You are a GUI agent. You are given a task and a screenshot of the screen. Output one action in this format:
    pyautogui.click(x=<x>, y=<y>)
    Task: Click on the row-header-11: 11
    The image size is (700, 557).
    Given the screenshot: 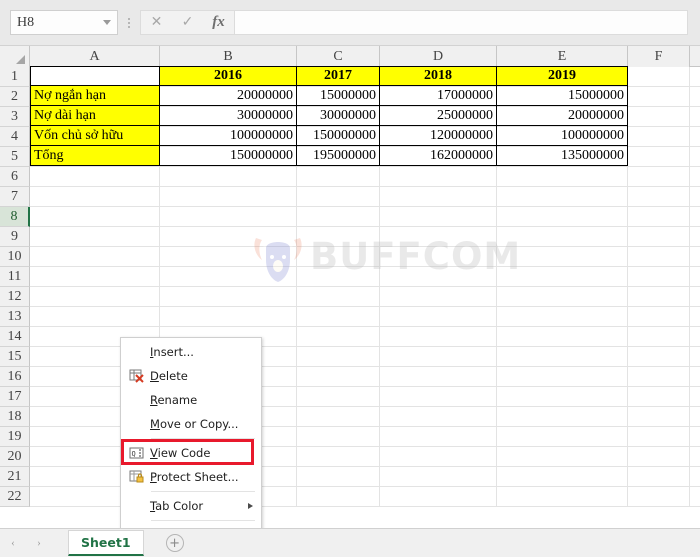 What is the action you would take?
    pyautogui.click(x=15, y=277)
    